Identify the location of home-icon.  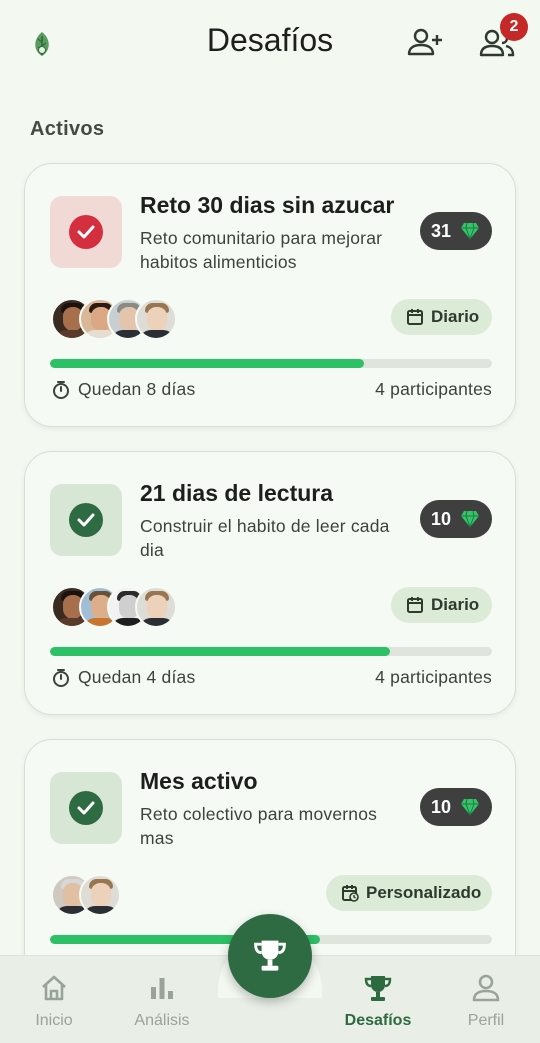
(54, 988).